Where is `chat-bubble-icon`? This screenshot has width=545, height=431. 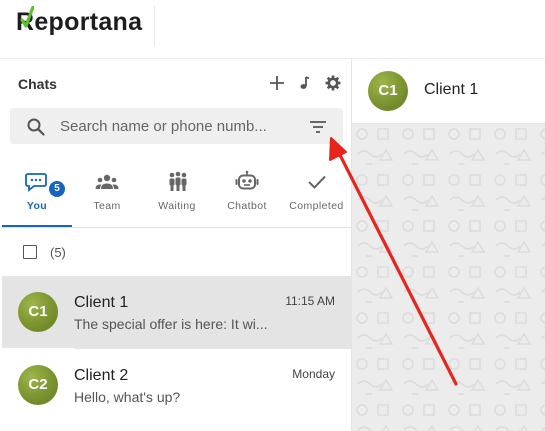
chat-bubble-icon is located at coordinates (36, 182).